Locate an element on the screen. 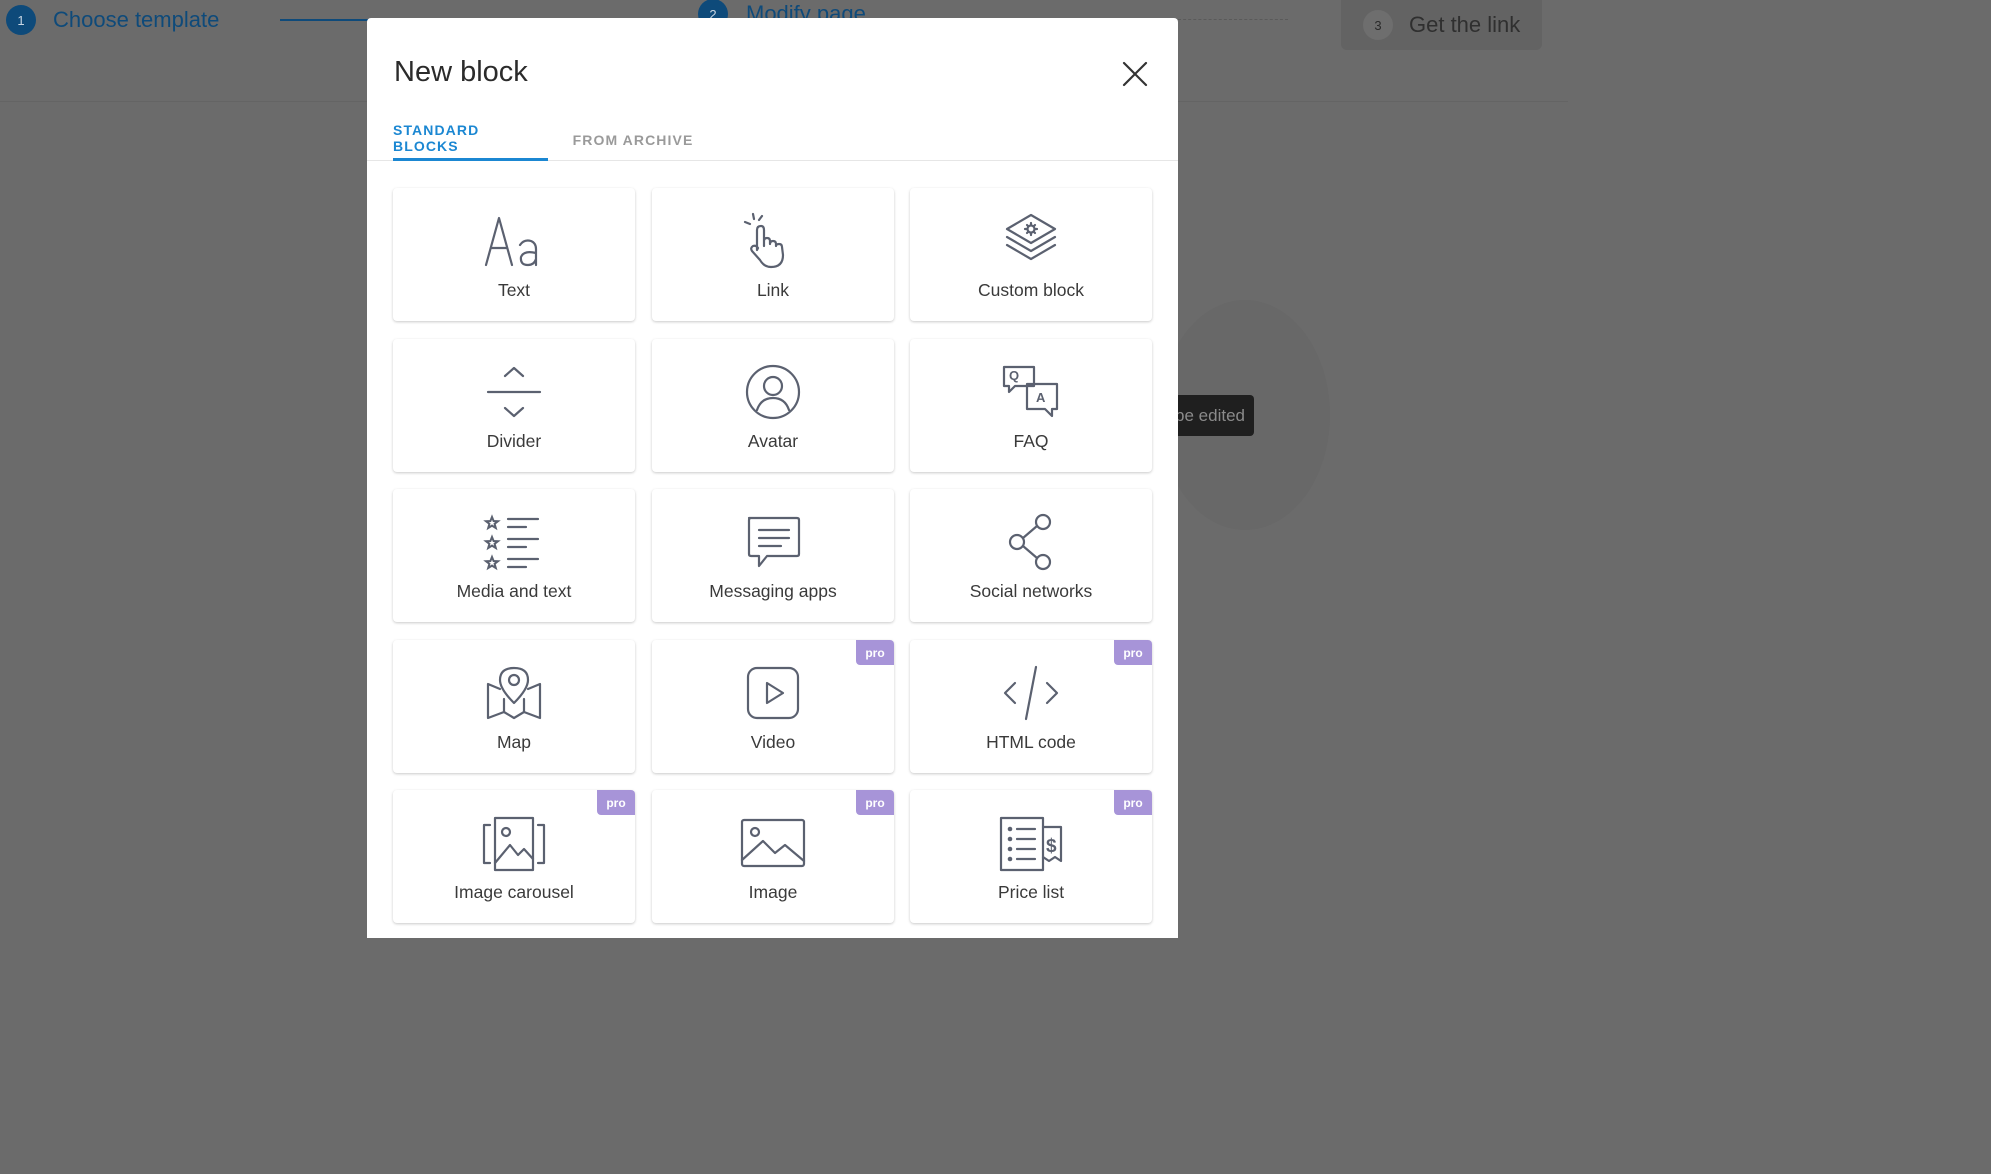 The width and height of the screenshot is (1991, 1174). block-label: Map is located at coordinates (514, 742).